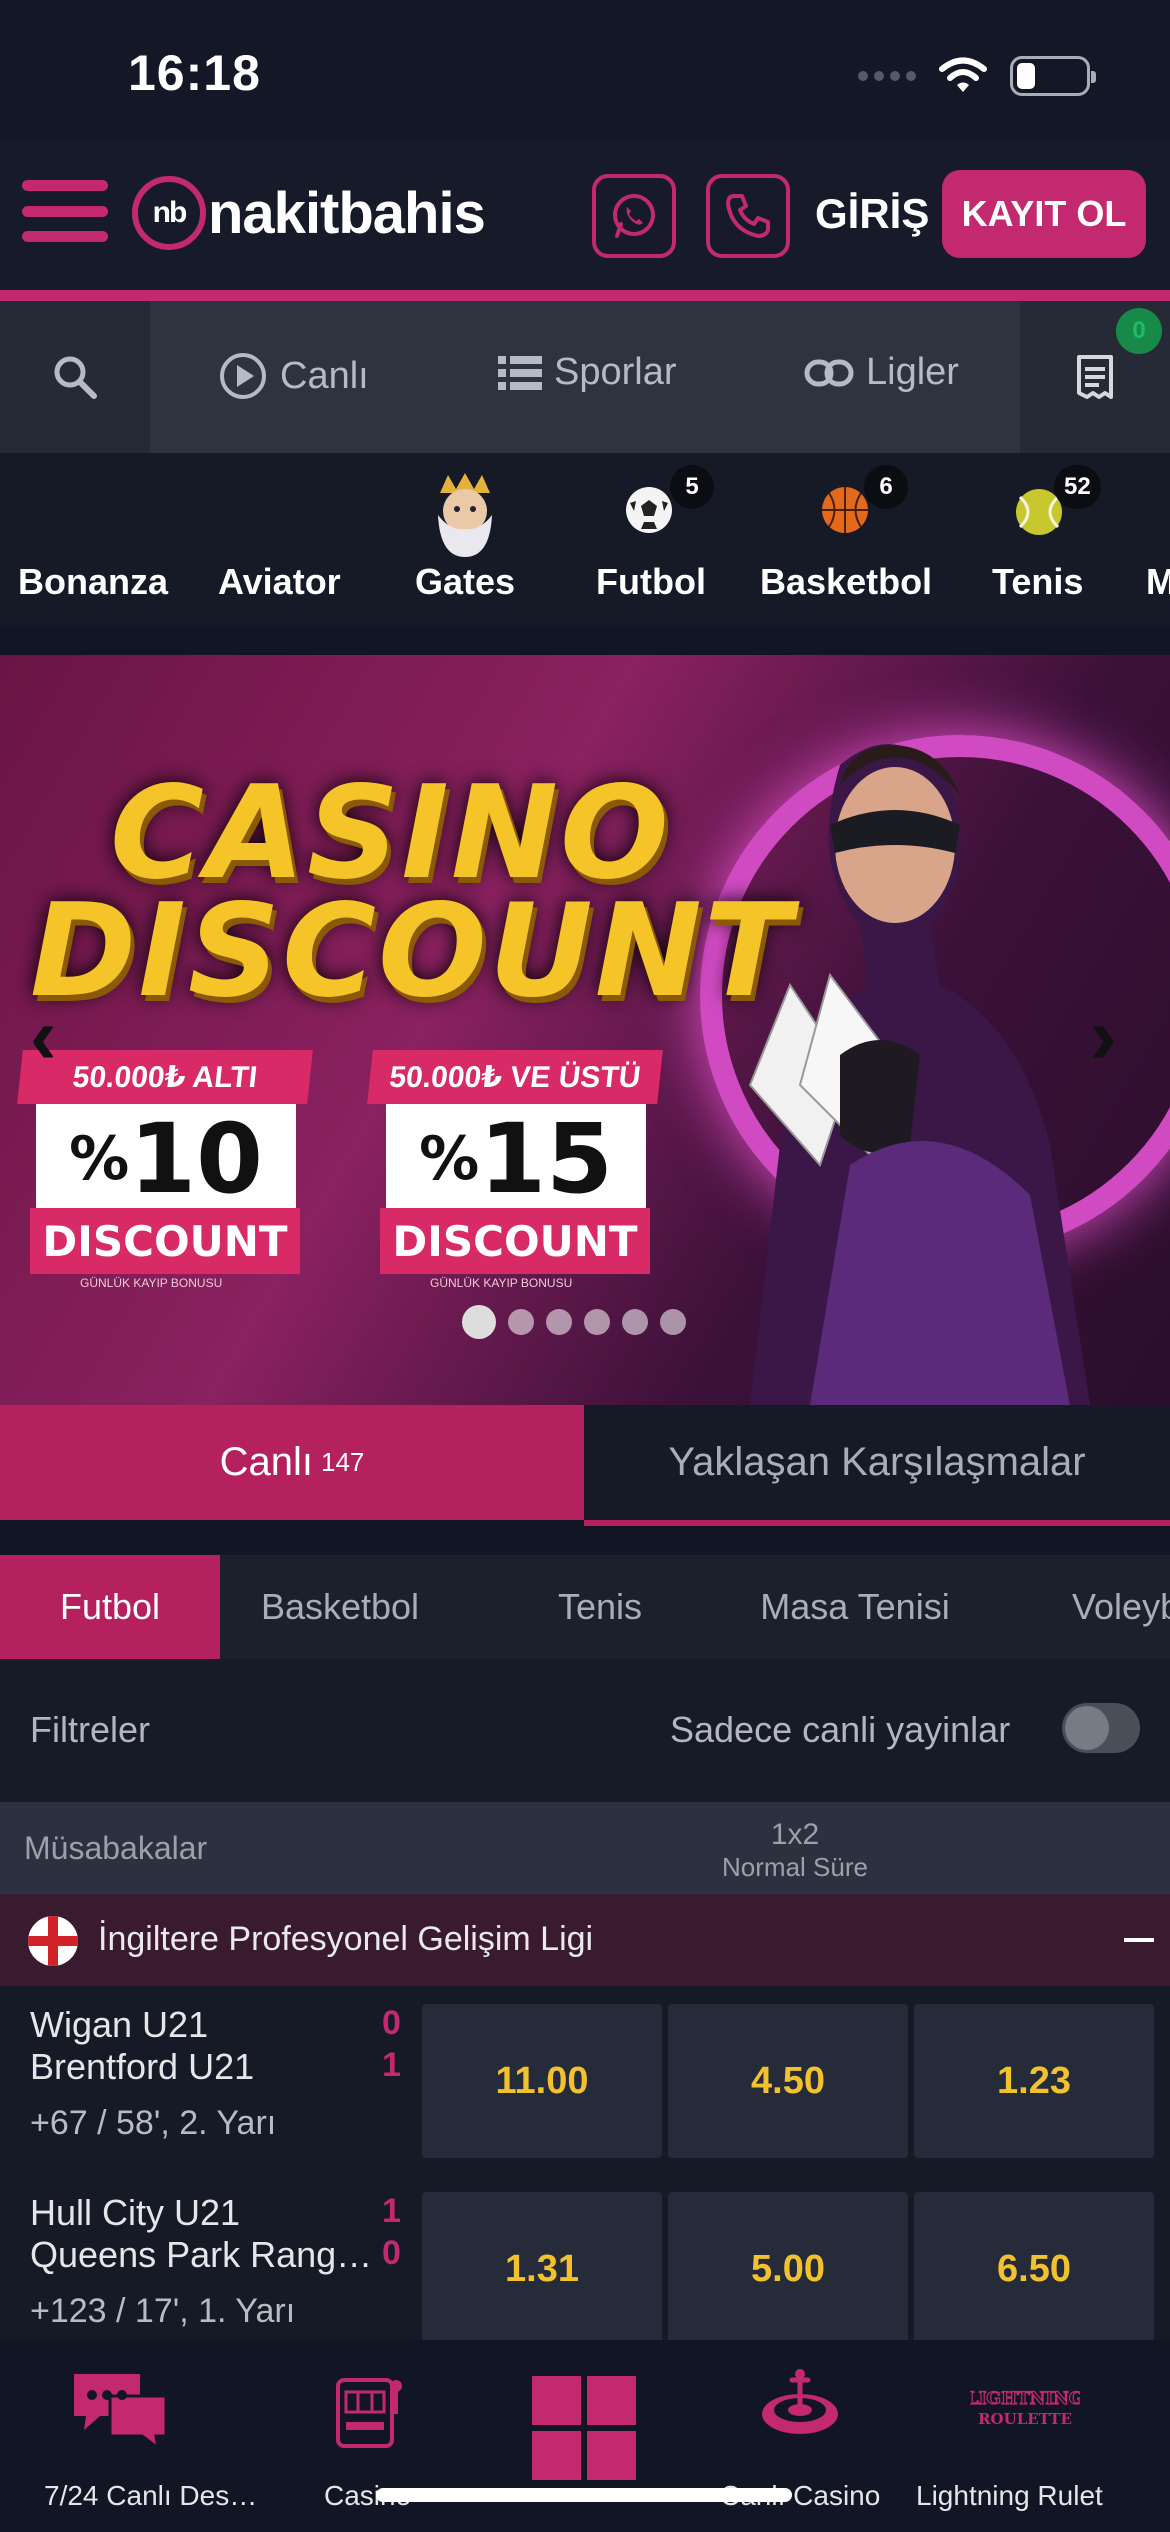 Image resolution: width=1170 pixels, height=2532 pixels. What do you see at coordinates (391, 2065) in the screenshot?
I see `away-score: 1` at bounding box center [391, 2065].